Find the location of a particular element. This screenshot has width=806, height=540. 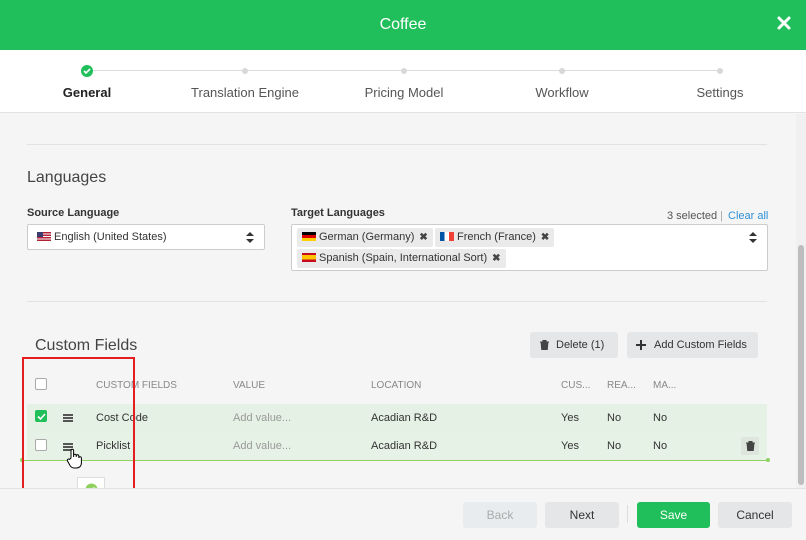

delete-button: Delete (1) is located at coordinates (574, 345).